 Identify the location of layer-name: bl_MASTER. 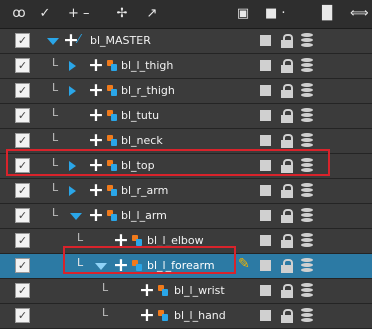
(120, 40).